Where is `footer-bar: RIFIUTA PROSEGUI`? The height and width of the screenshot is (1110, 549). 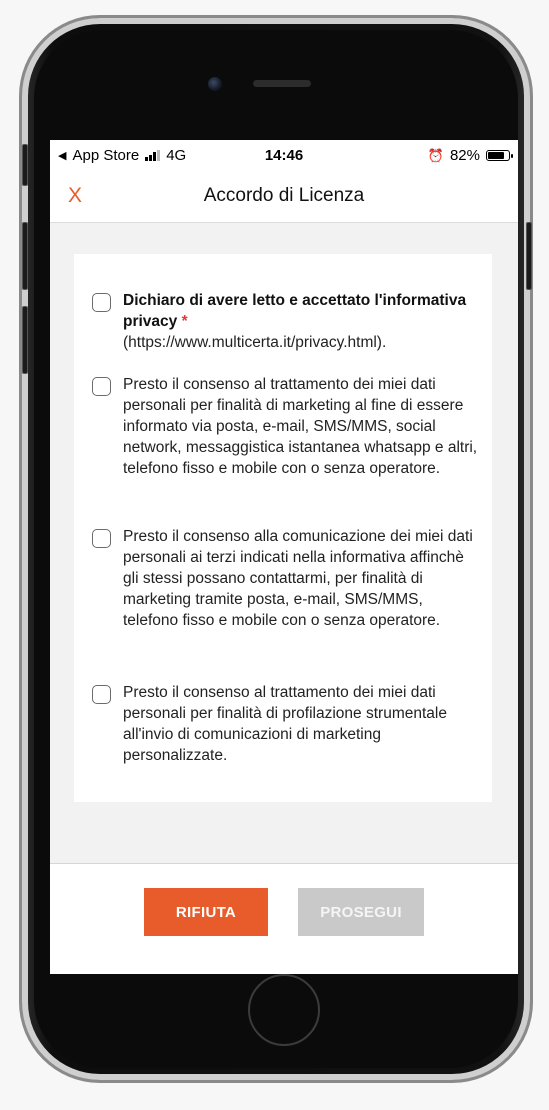
footer-bar: RIFIUTA PROSEGUI is located at coordinates (284, 918).